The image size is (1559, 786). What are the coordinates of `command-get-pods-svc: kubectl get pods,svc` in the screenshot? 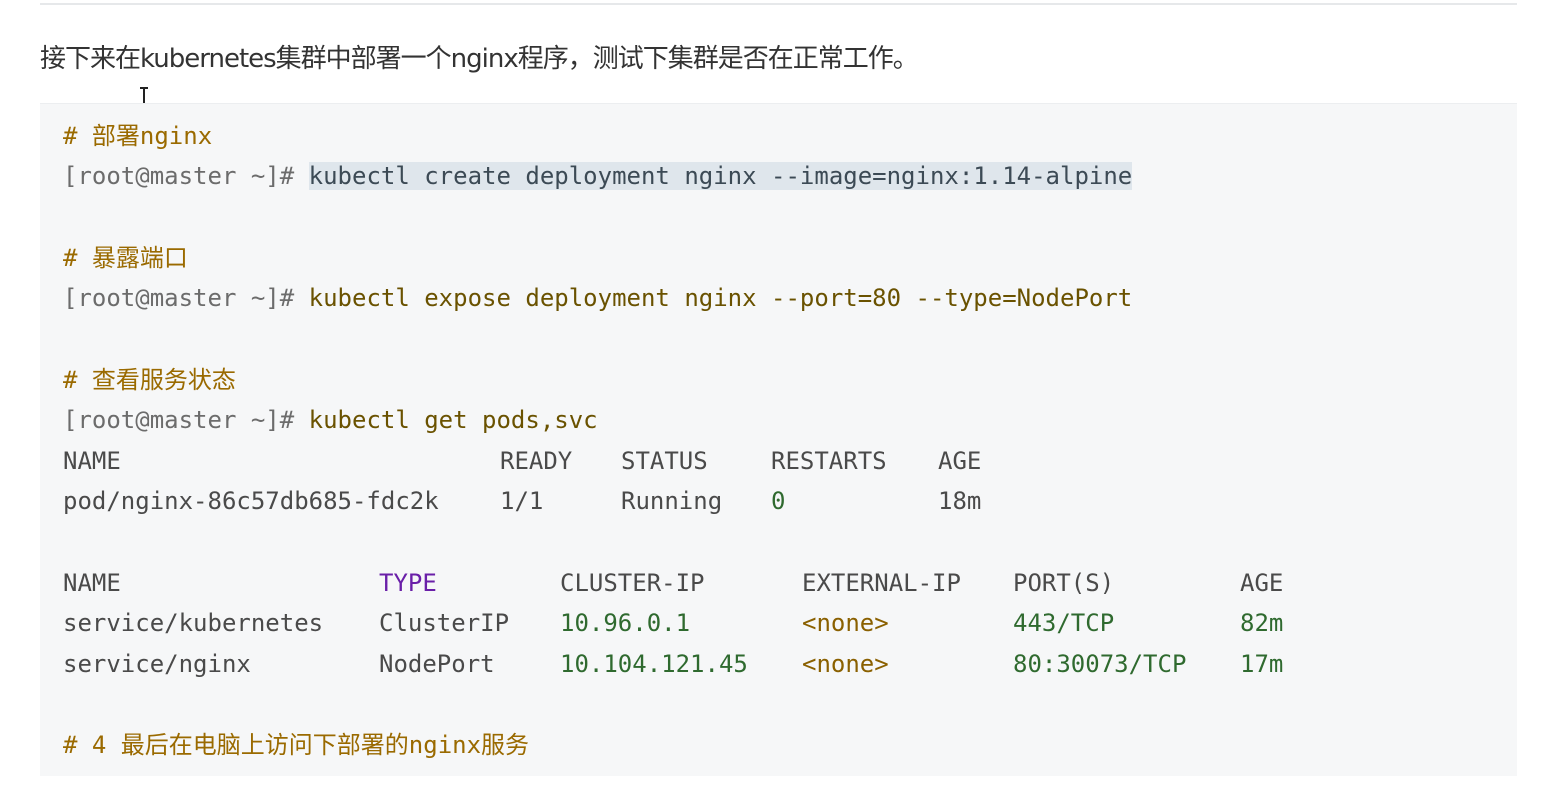 It's located at (453, 420).